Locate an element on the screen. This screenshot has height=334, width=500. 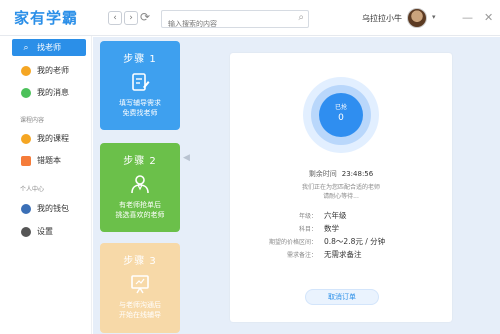
sidebar-item-wrong-book: 错题本 is located at coordinates (49, 160).